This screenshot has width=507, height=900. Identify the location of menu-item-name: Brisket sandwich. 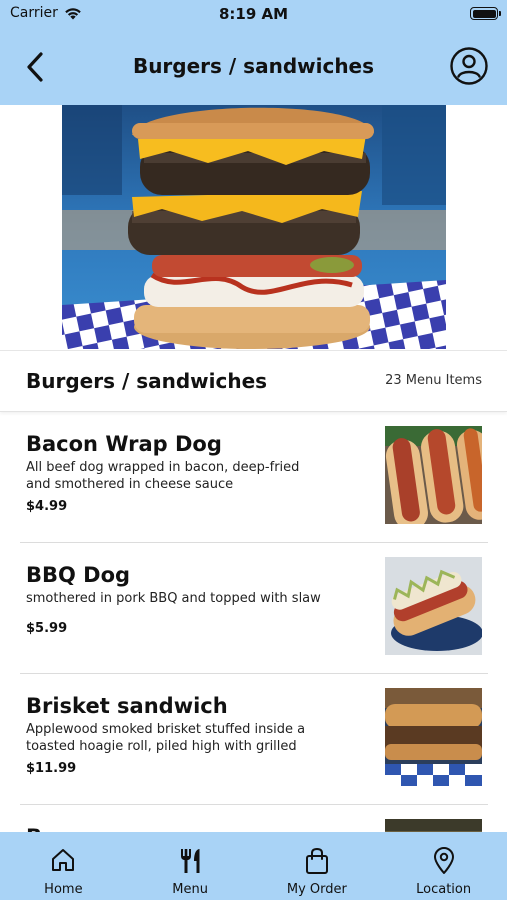
(127, 706).